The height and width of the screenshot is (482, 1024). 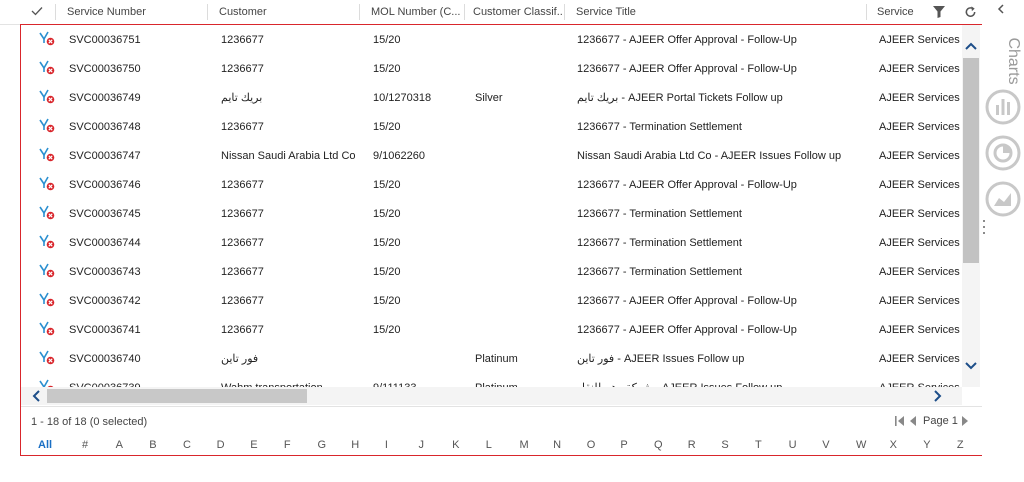 What do you see at coordinates (1003, 199) in the screenshot?
I see `area-chart-icon` at bounding box center [1003, 199].